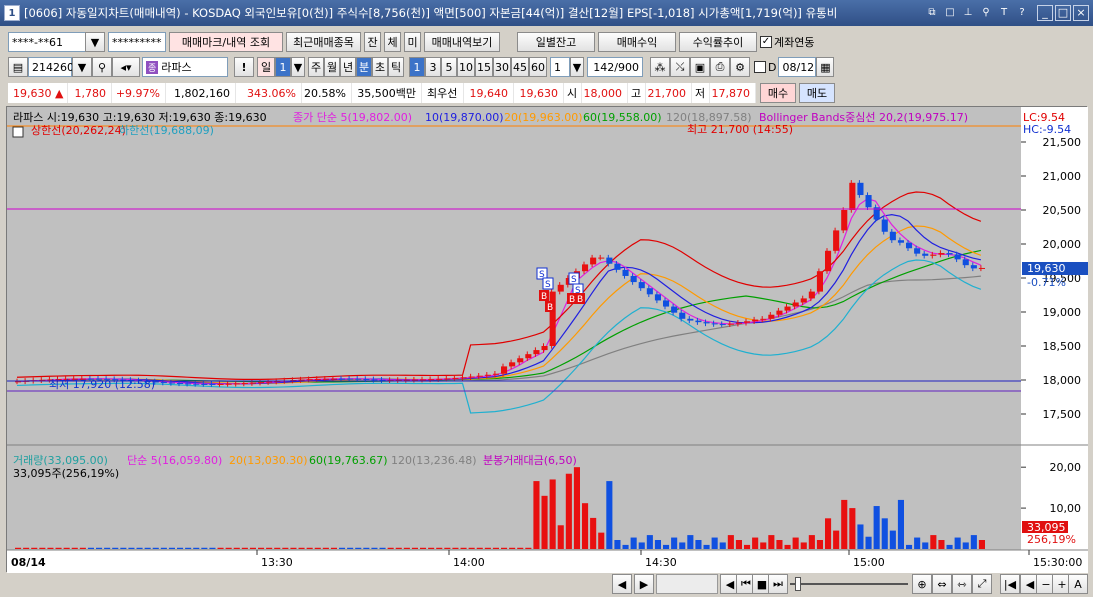  I want to click on count-dropdown-button: ▼, so click(577, 67).